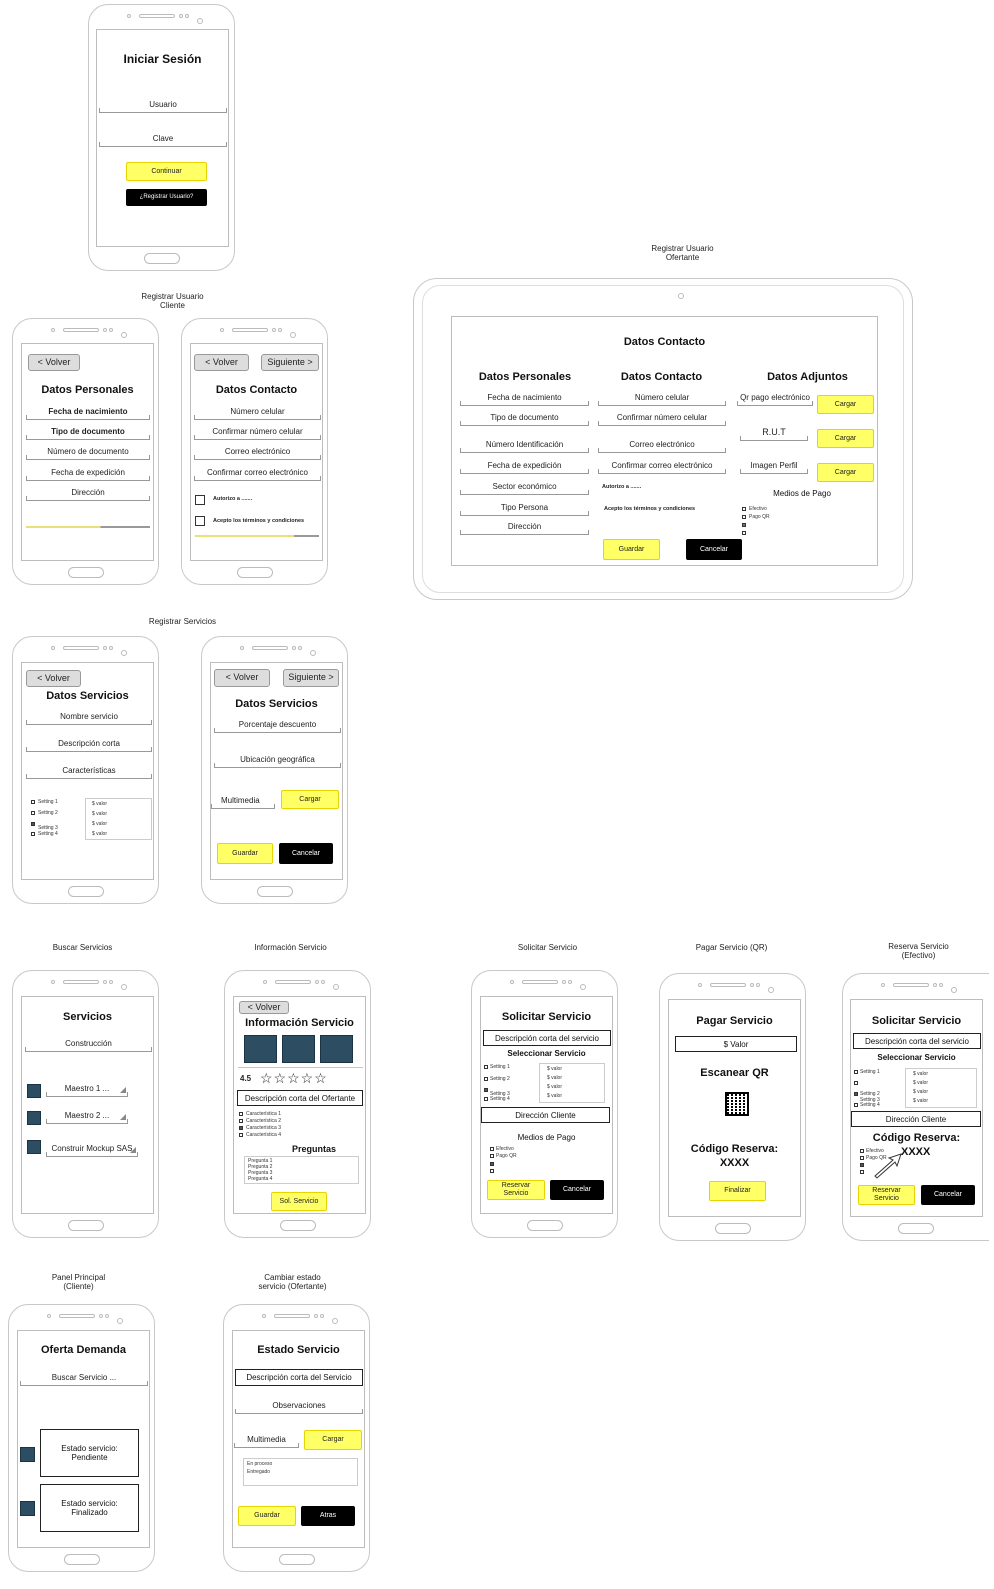 Image resolution: width=994 pixels, height=1589 pixels. I want to click on status-card-finalizado: Estado servicio: Finalizado, so click(89, 1508).